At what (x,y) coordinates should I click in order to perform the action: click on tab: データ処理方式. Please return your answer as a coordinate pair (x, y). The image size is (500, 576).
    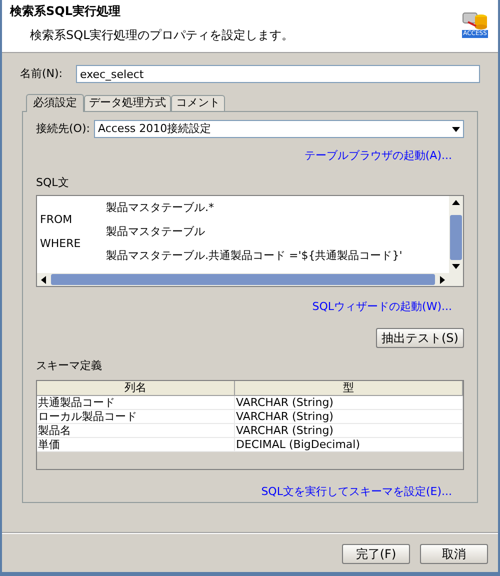
    Looking at the image, I should click on (127, 103).